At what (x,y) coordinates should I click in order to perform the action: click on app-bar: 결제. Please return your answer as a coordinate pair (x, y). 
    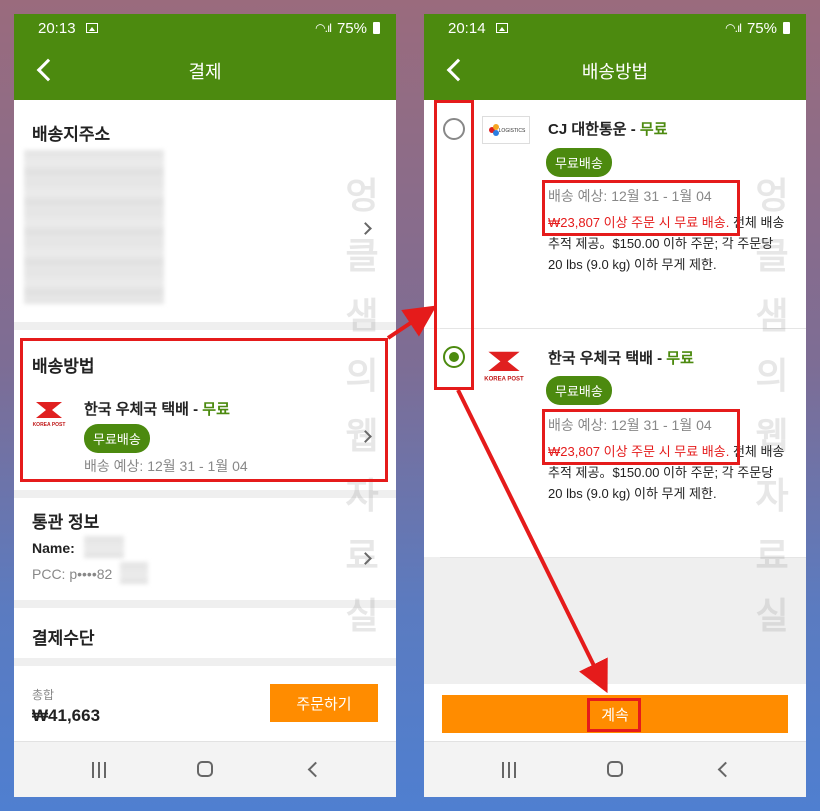
    Looking at the image, I should click on (205, 71).